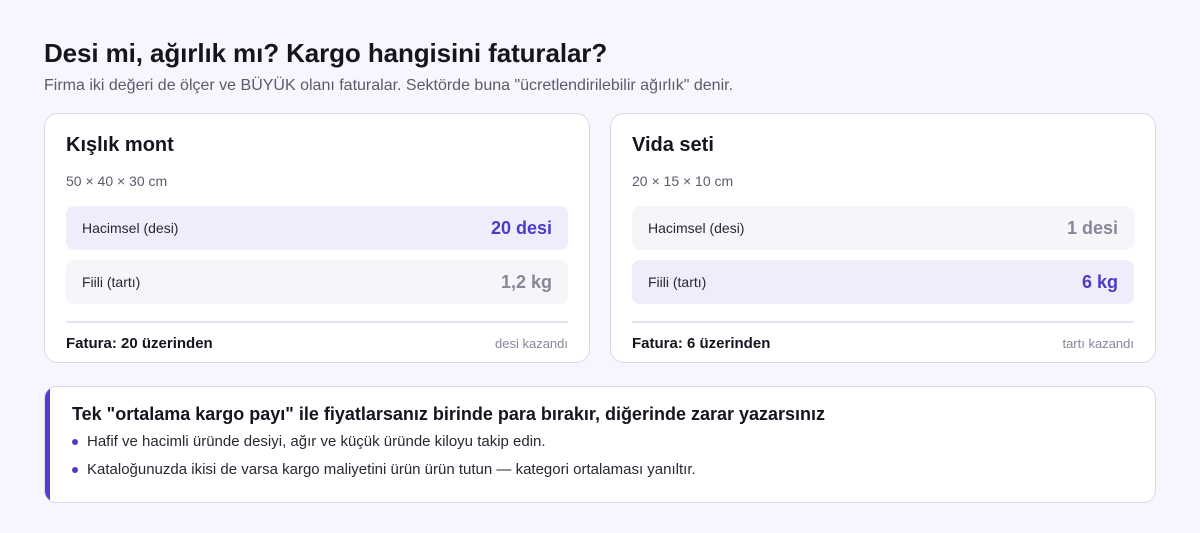 The height and width of the screenshot is (533, 1200). I want to click on volumetric-value: 1 desi, so click(1092, 227).